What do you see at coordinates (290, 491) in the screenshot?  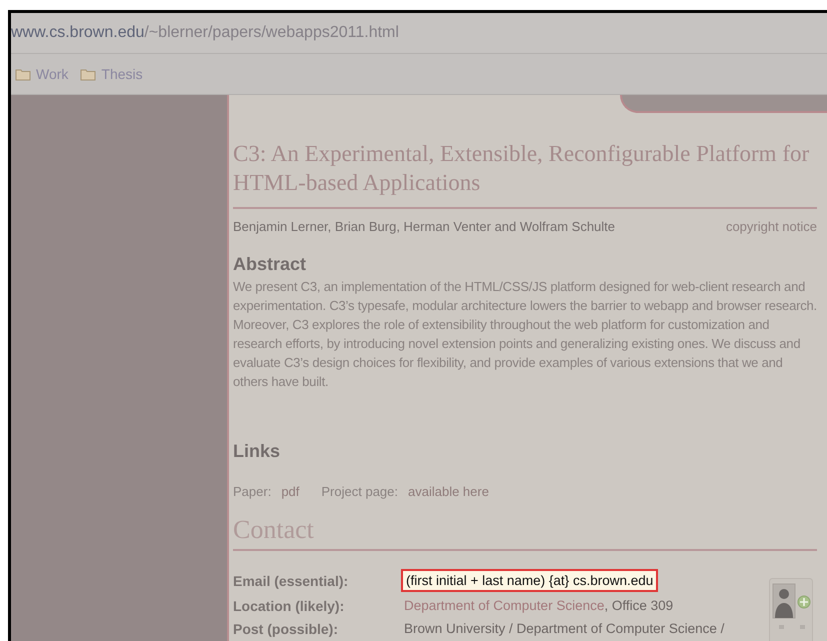 I see `link: pdf` at bounding box center [290, 491].